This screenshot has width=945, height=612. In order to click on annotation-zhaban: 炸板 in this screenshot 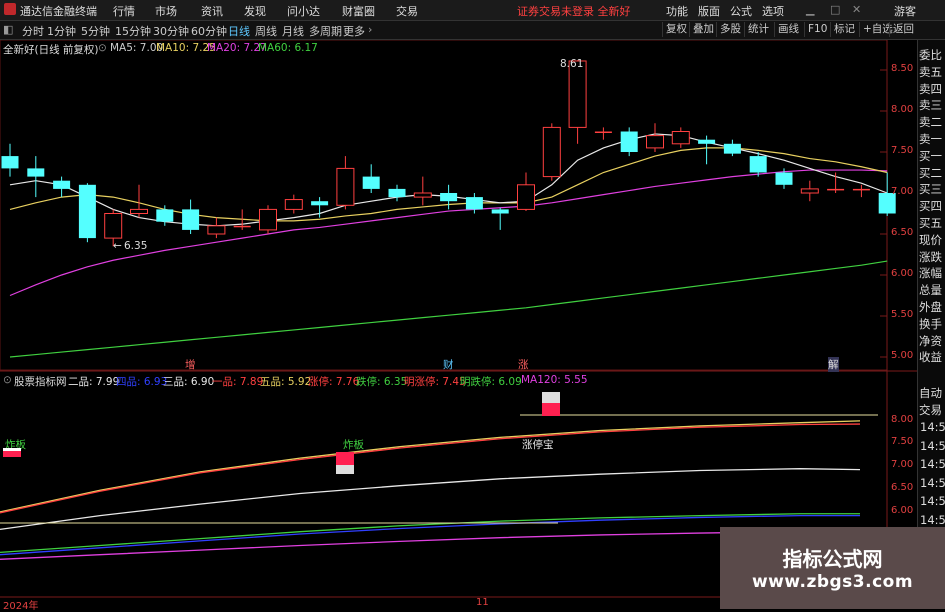, I will do `click(353, 445)`.